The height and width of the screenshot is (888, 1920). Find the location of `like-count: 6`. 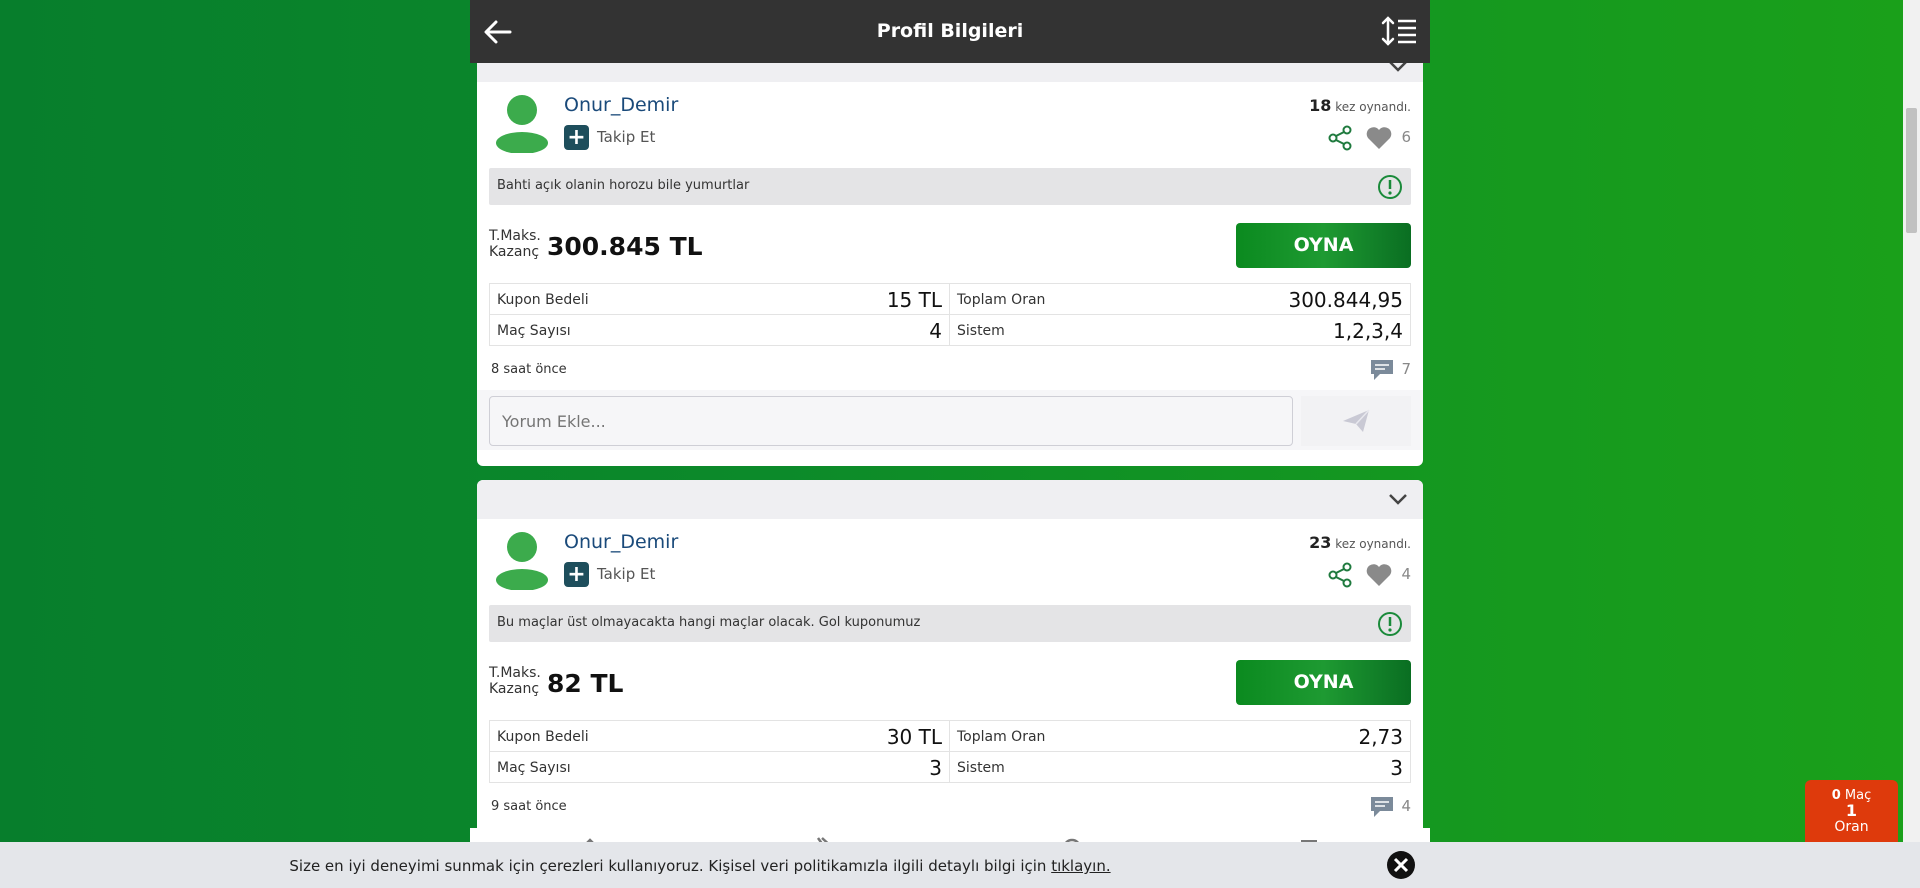

like-count: 6 is located at coordinates (1406, 137).